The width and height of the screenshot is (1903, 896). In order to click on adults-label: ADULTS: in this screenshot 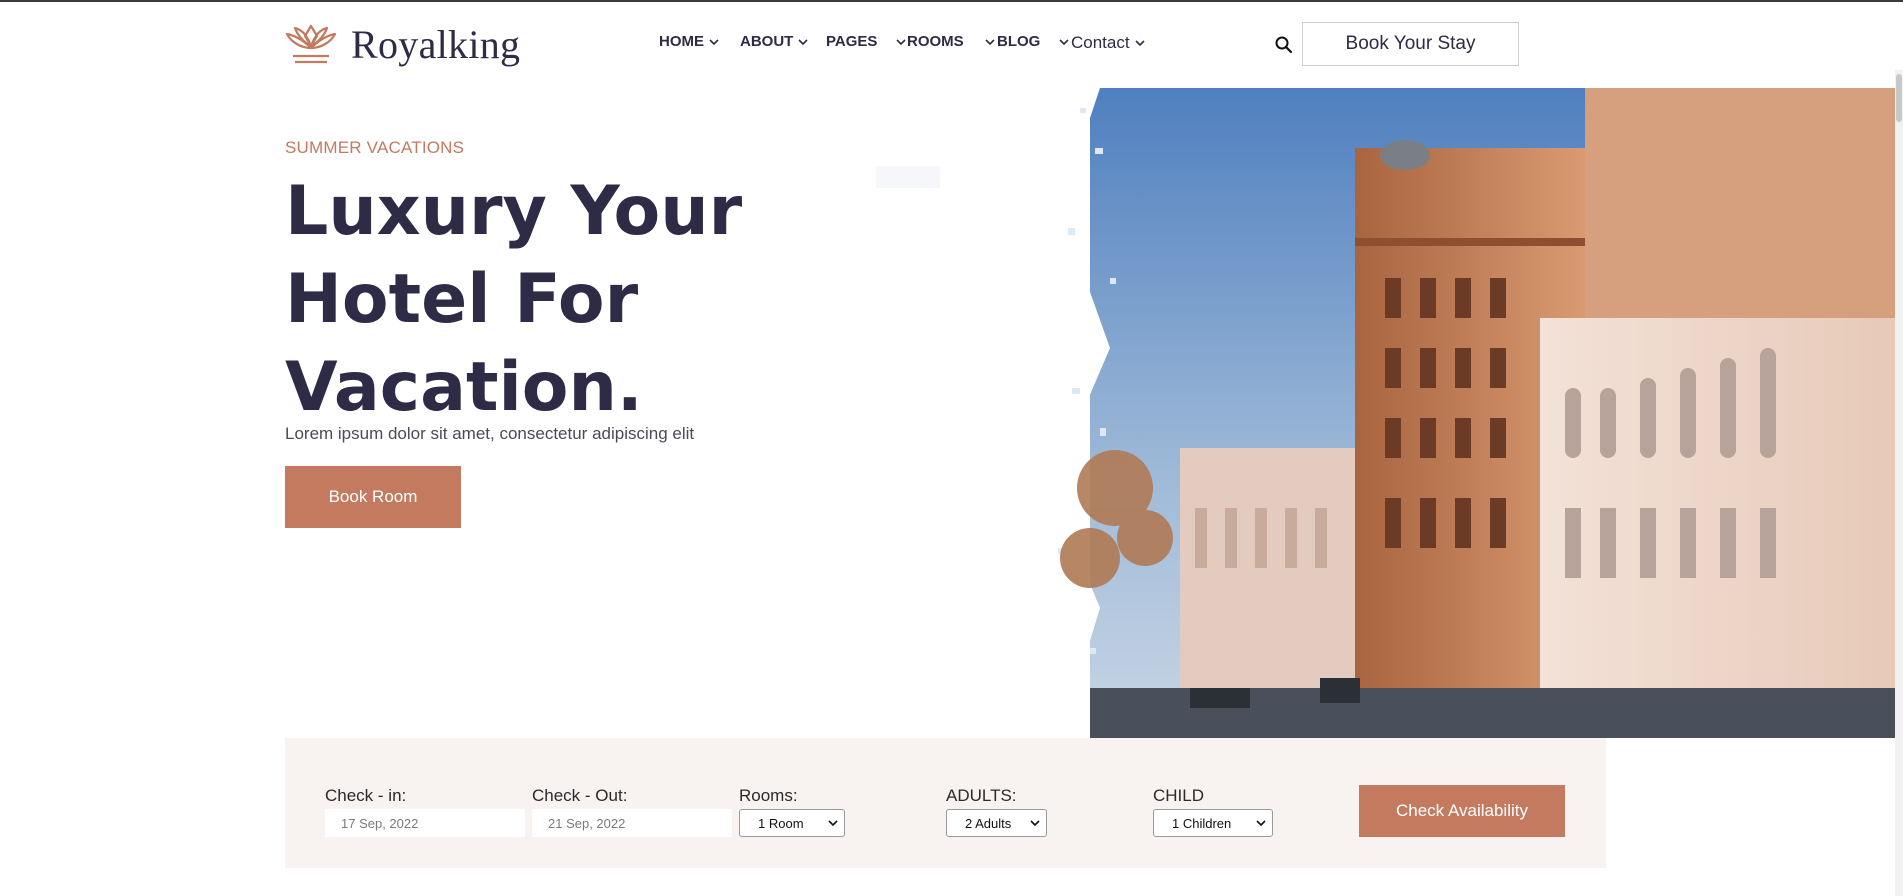, I will do `click(981, 795)`.